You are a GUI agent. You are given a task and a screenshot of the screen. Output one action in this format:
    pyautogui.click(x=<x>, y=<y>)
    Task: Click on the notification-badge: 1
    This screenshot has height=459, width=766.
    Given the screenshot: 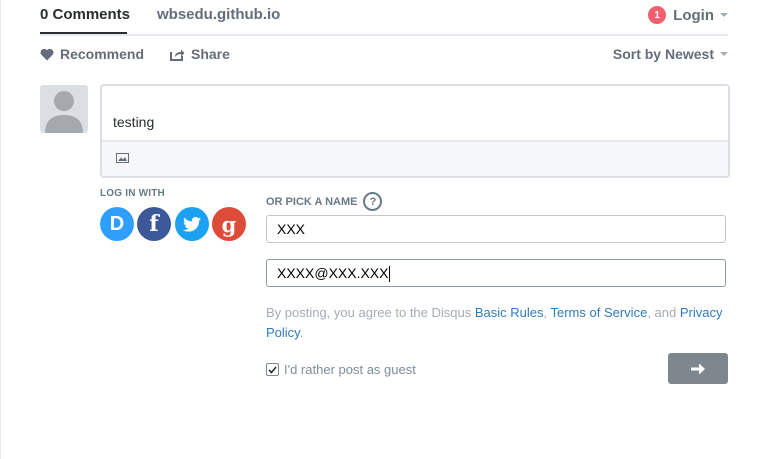 What is the action you would take?
    pyautogui.click(x=657, y=15)
    